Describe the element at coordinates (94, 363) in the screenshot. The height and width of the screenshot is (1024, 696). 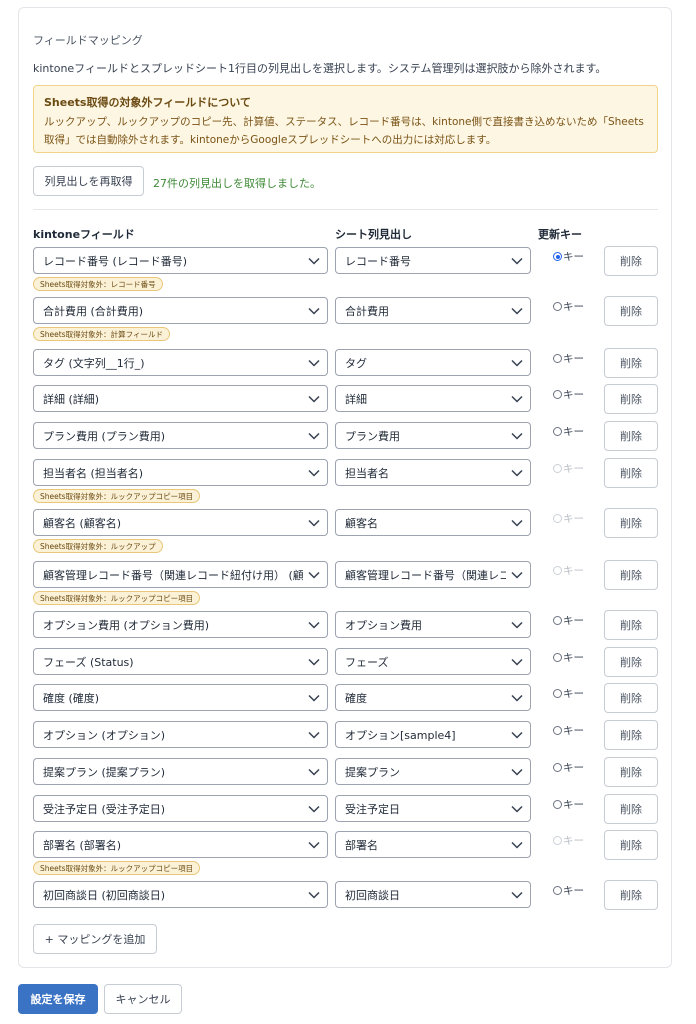
I see `kintone-field-value: タグ (文字列__1行_)` at that location.